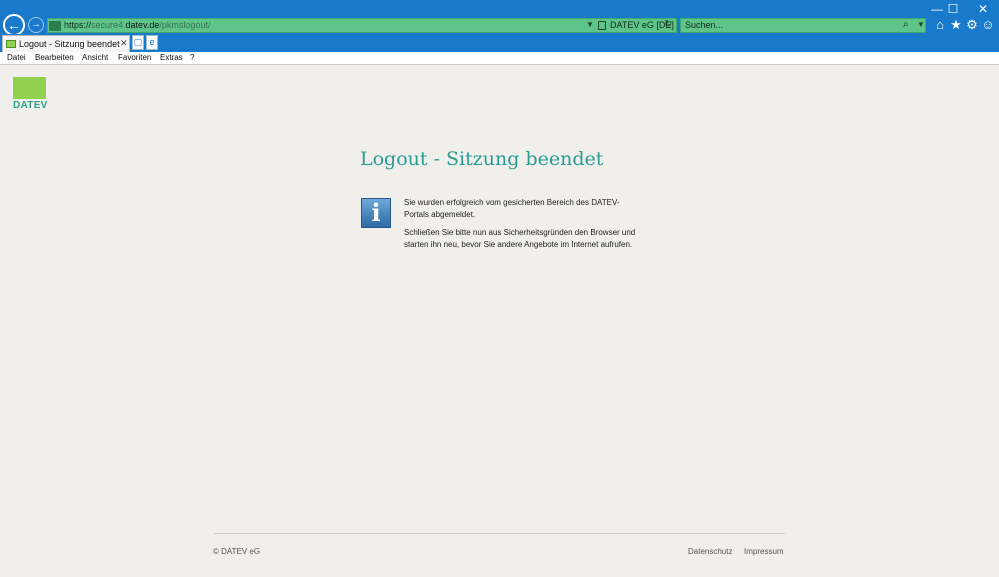 The width and height of the screenshot is (999, 577). Describe the element at coordinates (956, 25) in the screenshot. I see `star-icon: ★` at that location.